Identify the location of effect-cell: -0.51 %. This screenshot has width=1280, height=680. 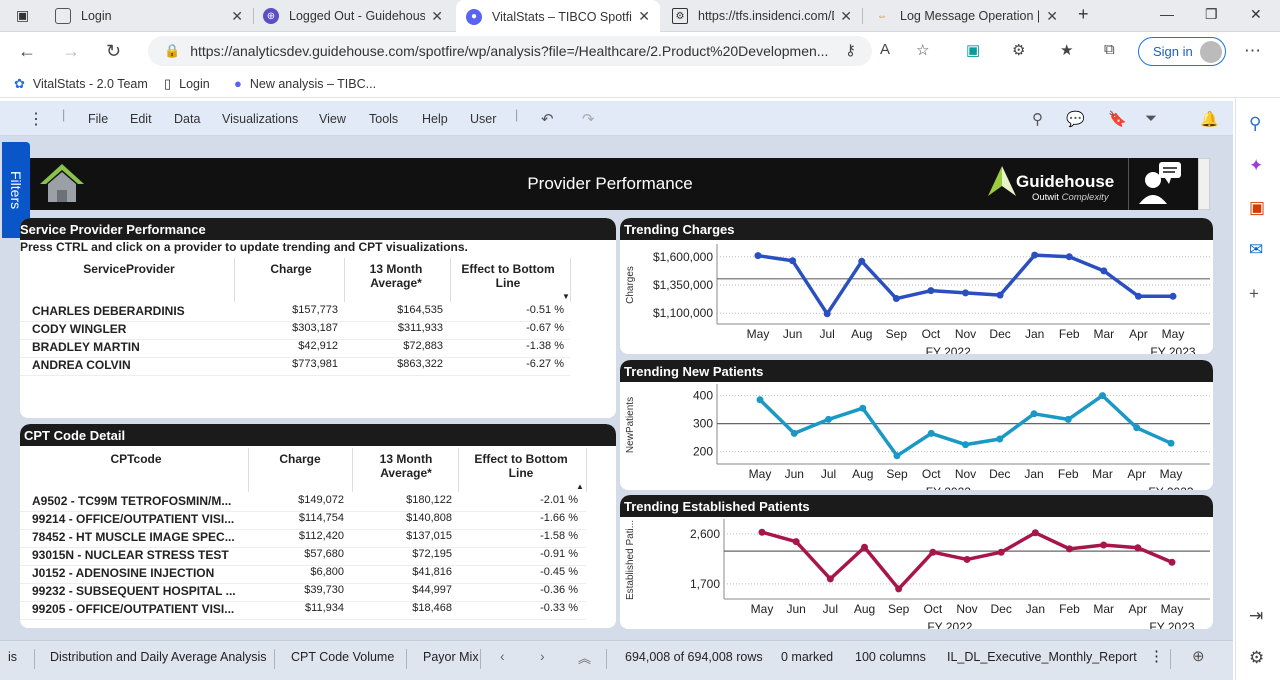
(545, 310).